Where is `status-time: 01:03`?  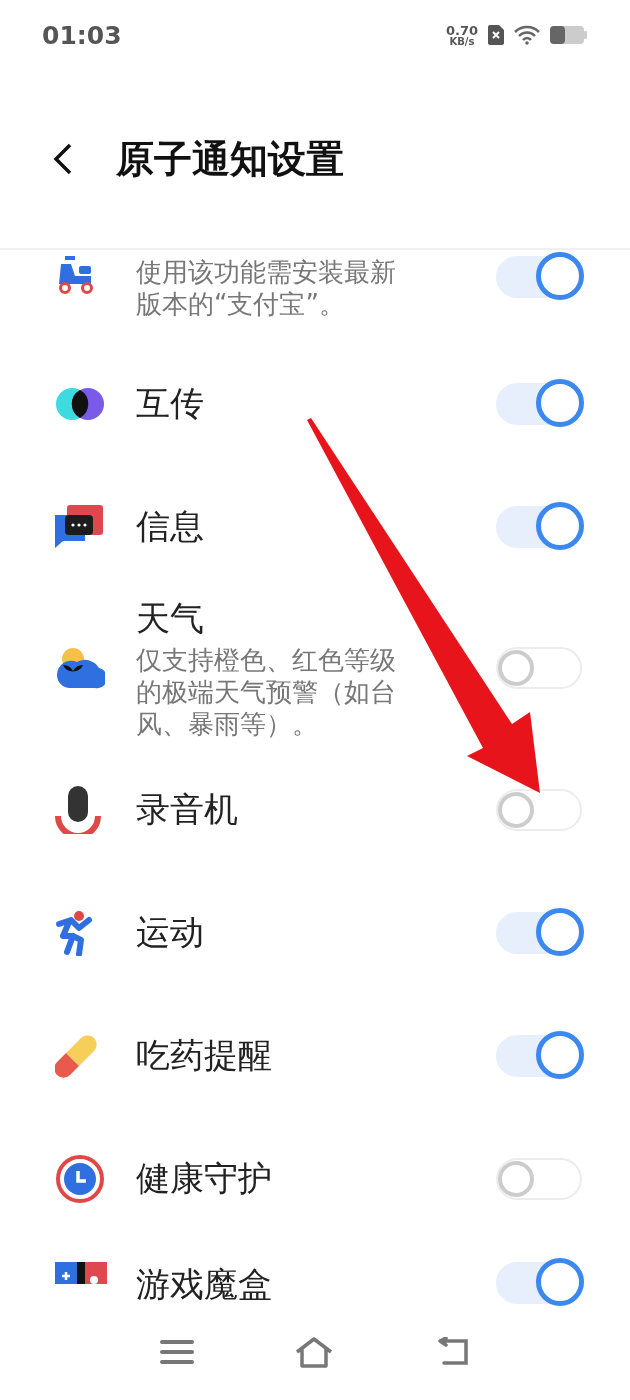
status-time: 01:03 is located at coordinates (82, 35).